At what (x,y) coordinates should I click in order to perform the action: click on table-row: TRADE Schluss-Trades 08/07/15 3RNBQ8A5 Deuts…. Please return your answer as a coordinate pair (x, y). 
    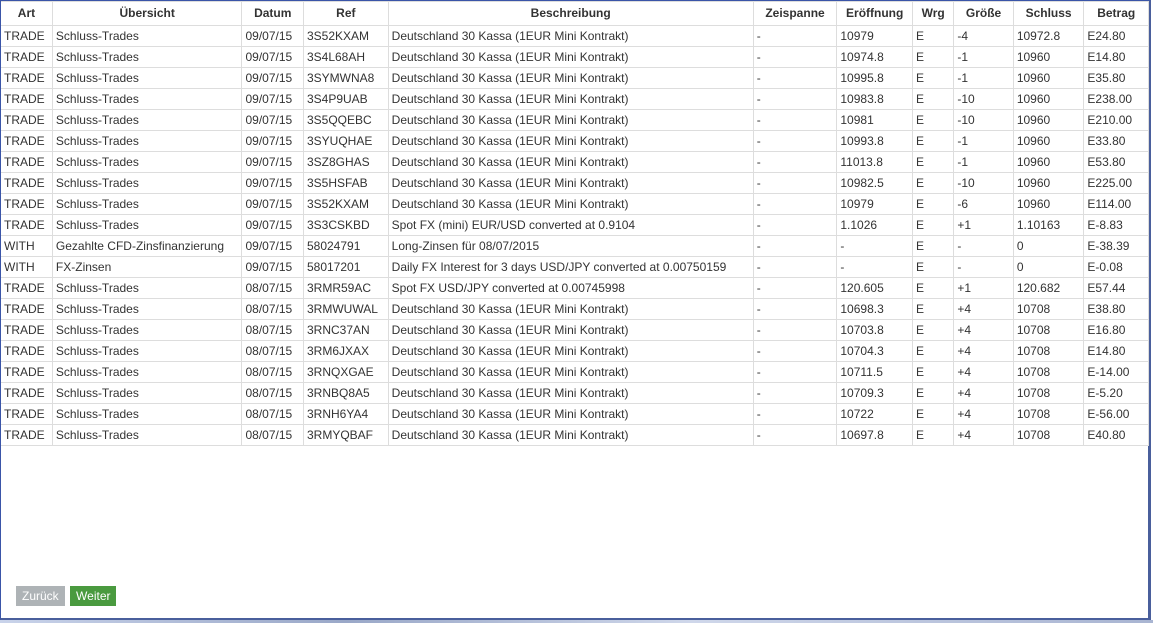
    Looking at the image, I should click on (575, 393).